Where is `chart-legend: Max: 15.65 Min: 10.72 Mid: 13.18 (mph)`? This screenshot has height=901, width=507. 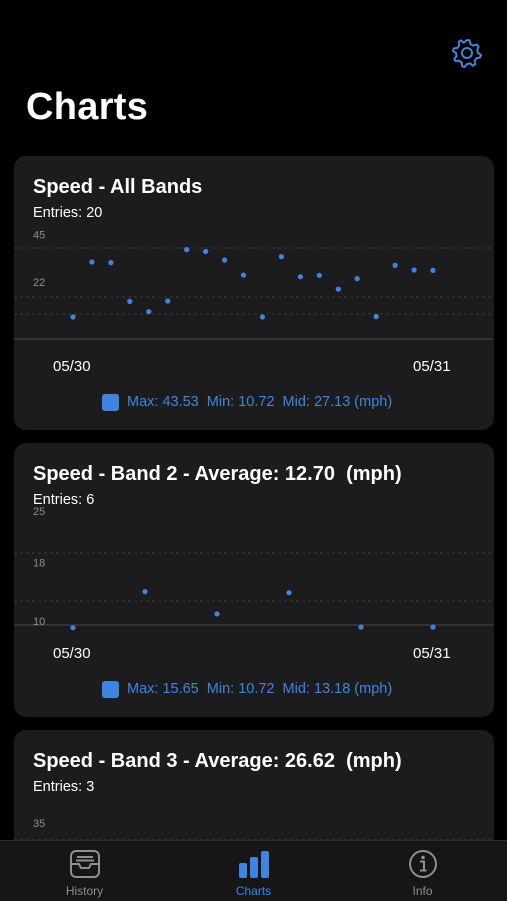
chart-legend: Max: 15.65 Min: 10.72 Mid: 13.18 (mph) is located at coordinates (247, 689).